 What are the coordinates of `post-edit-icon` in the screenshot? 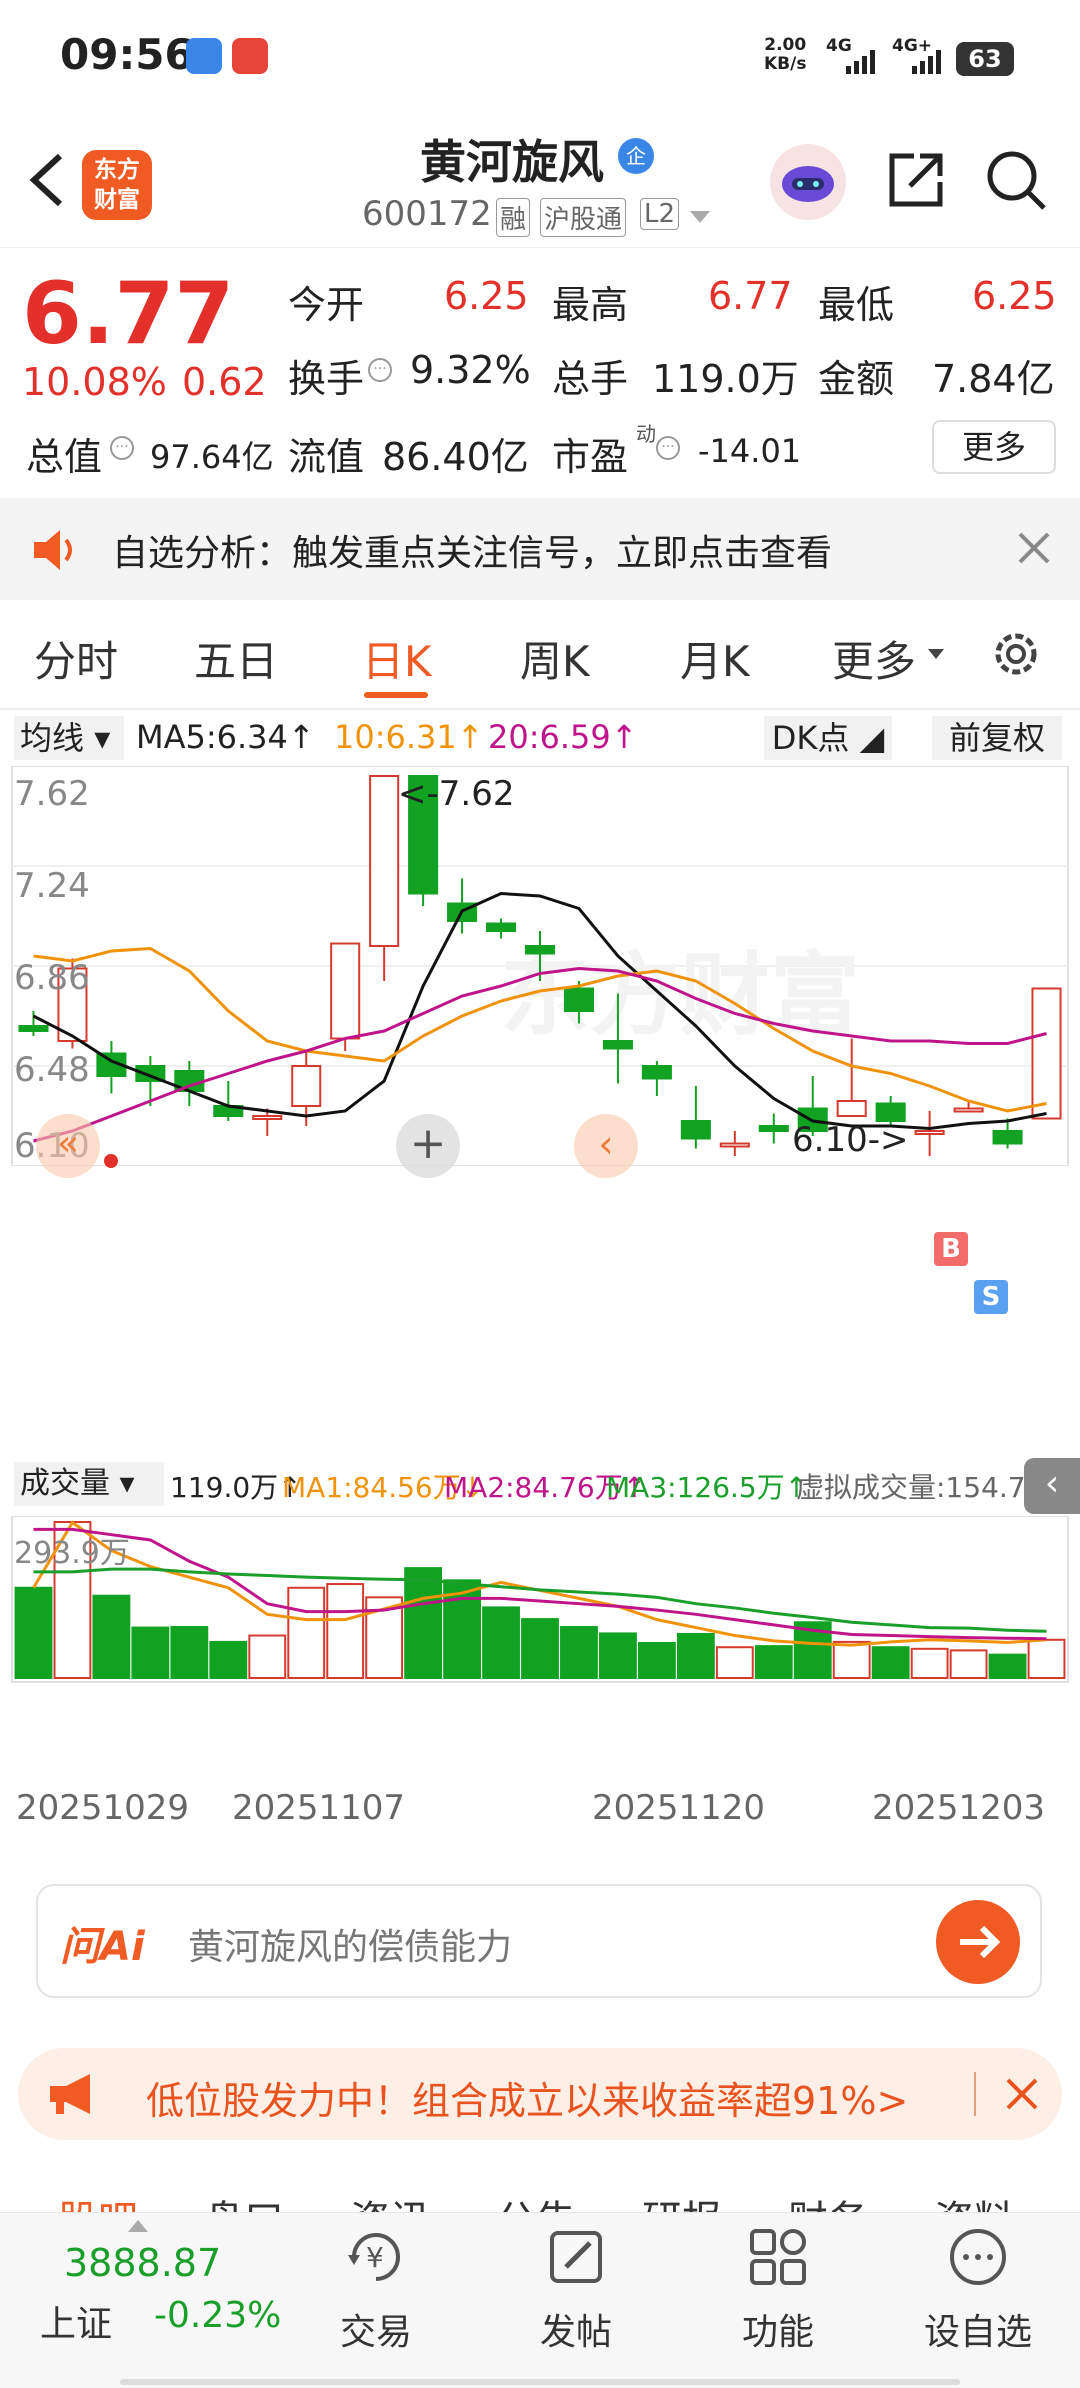 It's located at (576, 2257).